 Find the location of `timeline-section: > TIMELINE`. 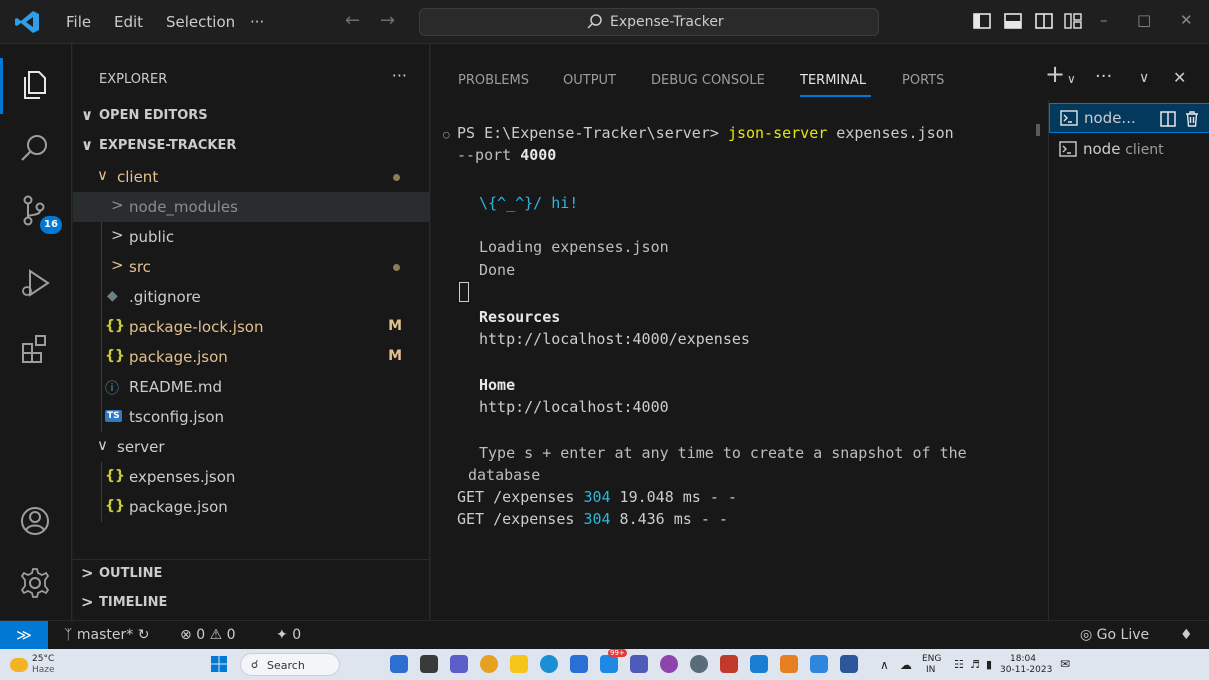

timeline-section: > TIMELINE is located at coordinates (251, 604).